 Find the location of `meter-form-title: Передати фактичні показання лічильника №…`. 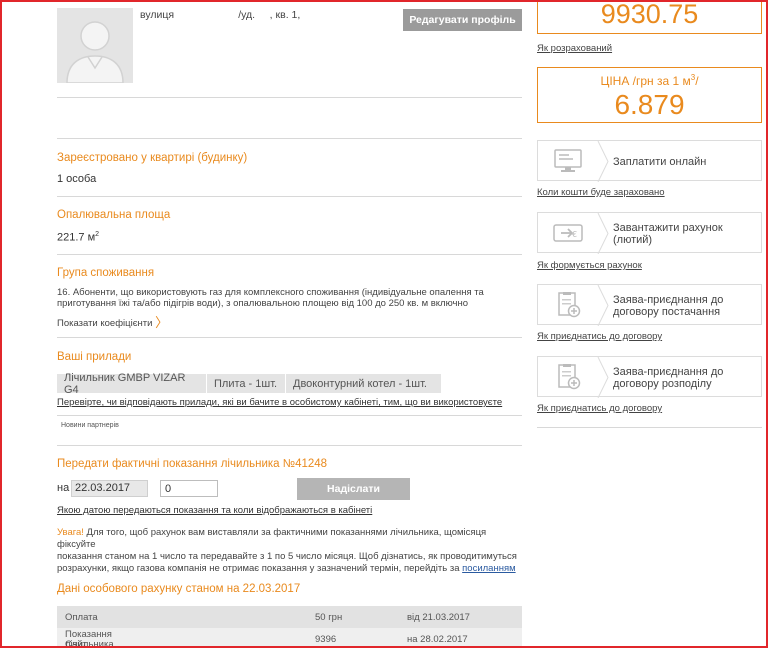

meter-form-title: Передати фактичні показання лічильника №… is located at coordinates (192, 464).